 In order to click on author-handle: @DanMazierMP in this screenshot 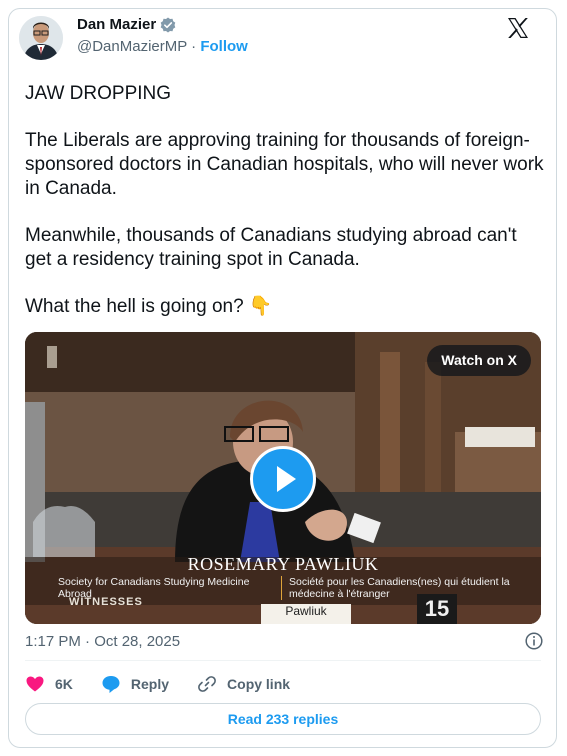, I will do `click(132, 46)`.